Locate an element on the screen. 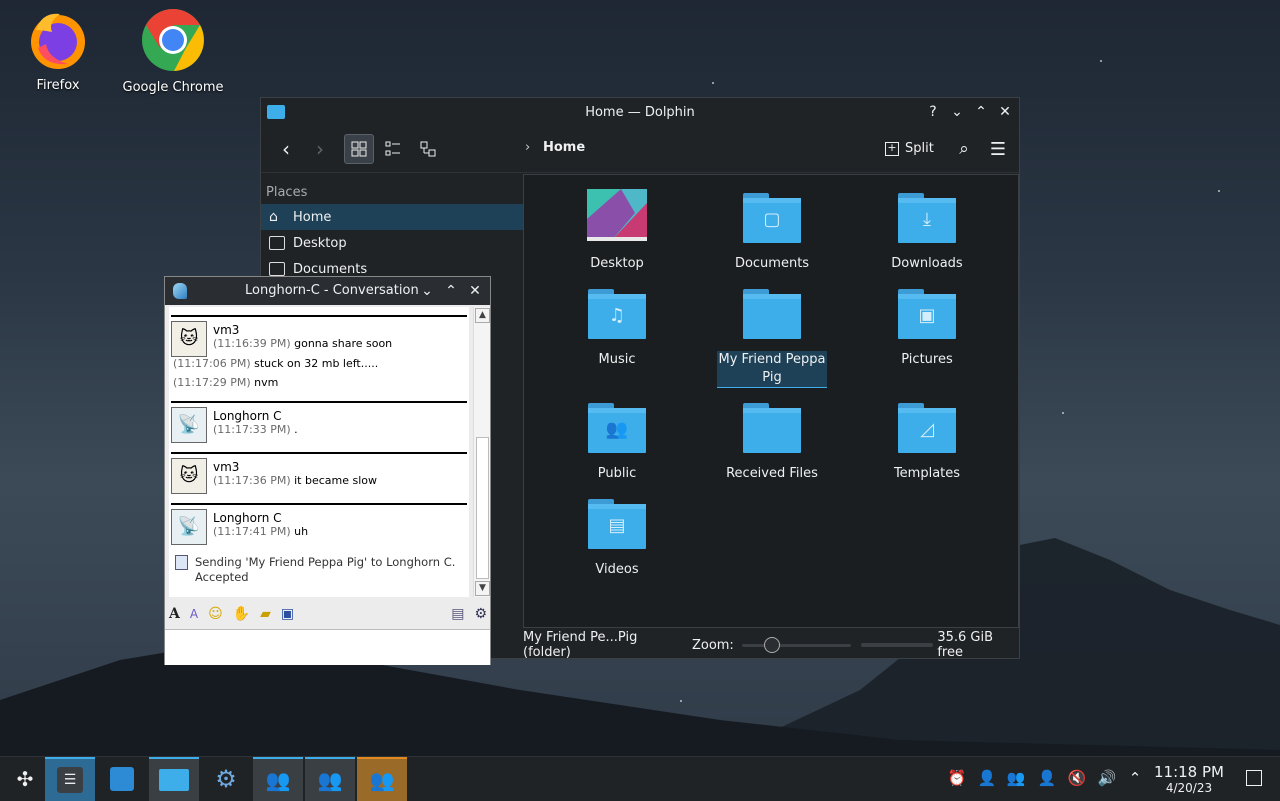  file-item-music: ♫ Music is located at coordinates (617, 327).